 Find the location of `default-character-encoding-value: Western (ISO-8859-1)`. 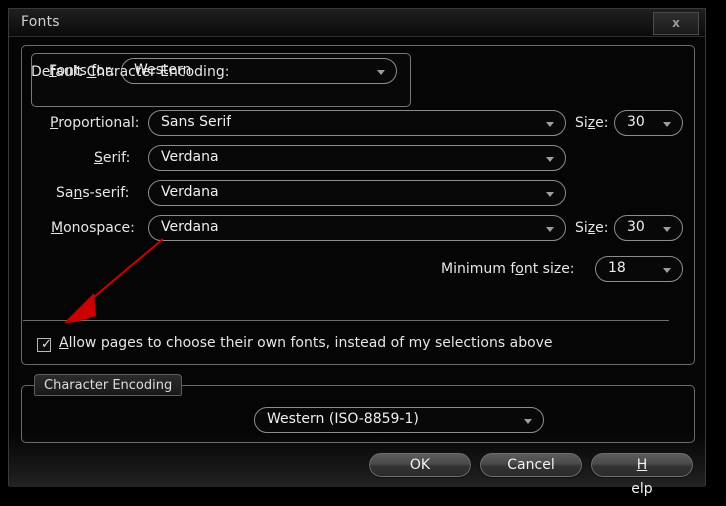

default-character-encoding-value: Western (ISO-8859-1) is located at coordinates (343, 419).